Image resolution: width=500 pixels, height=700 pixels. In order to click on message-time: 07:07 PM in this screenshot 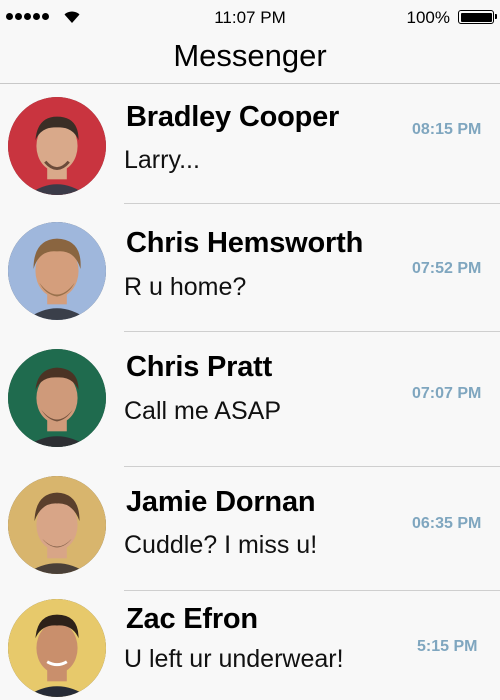, I will do `click(447, 393)`.